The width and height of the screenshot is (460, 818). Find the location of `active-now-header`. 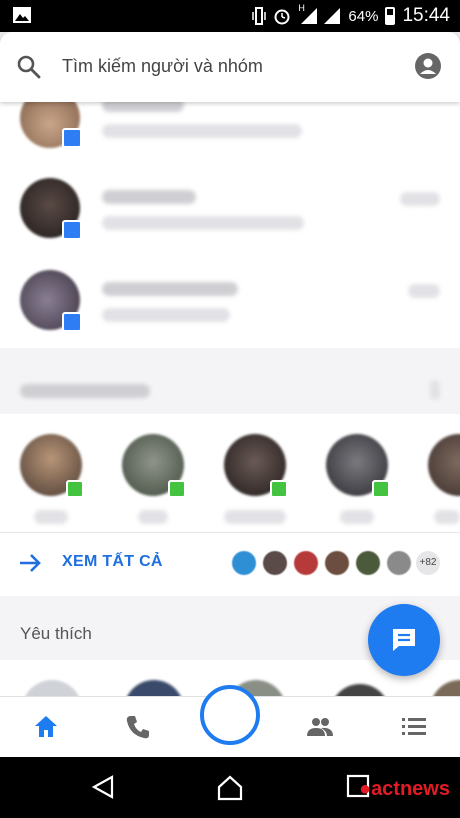

active-now-header is located at coordinates (230, 381).